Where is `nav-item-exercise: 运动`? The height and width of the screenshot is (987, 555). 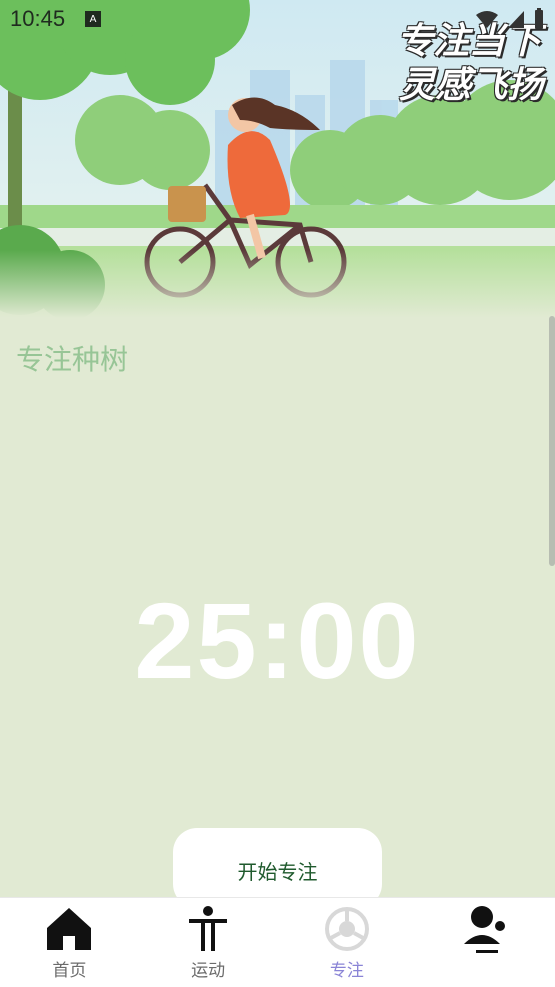
nav-item-exercise: 运动 is located at coordinates (208, 942).